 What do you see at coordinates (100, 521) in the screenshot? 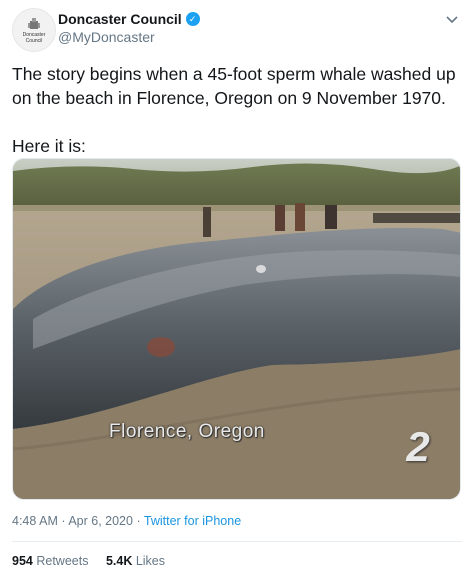
I see `tweet-date: Apr 6, 2020` at bounding box center [100, 521].